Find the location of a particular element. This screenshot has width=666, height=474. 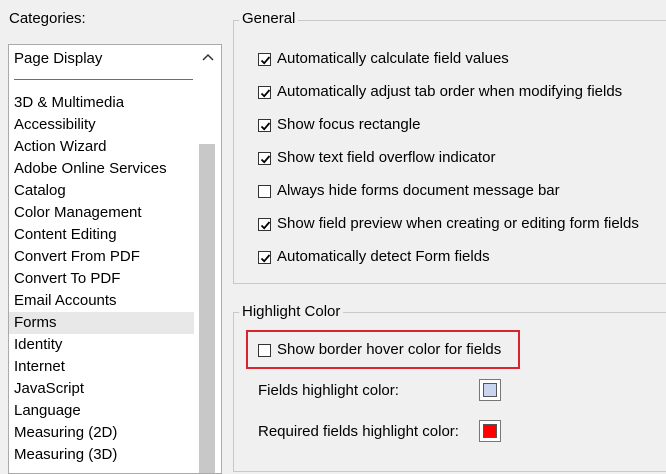

category-item: Measuring (2D) is located at coordinates (65, 433).